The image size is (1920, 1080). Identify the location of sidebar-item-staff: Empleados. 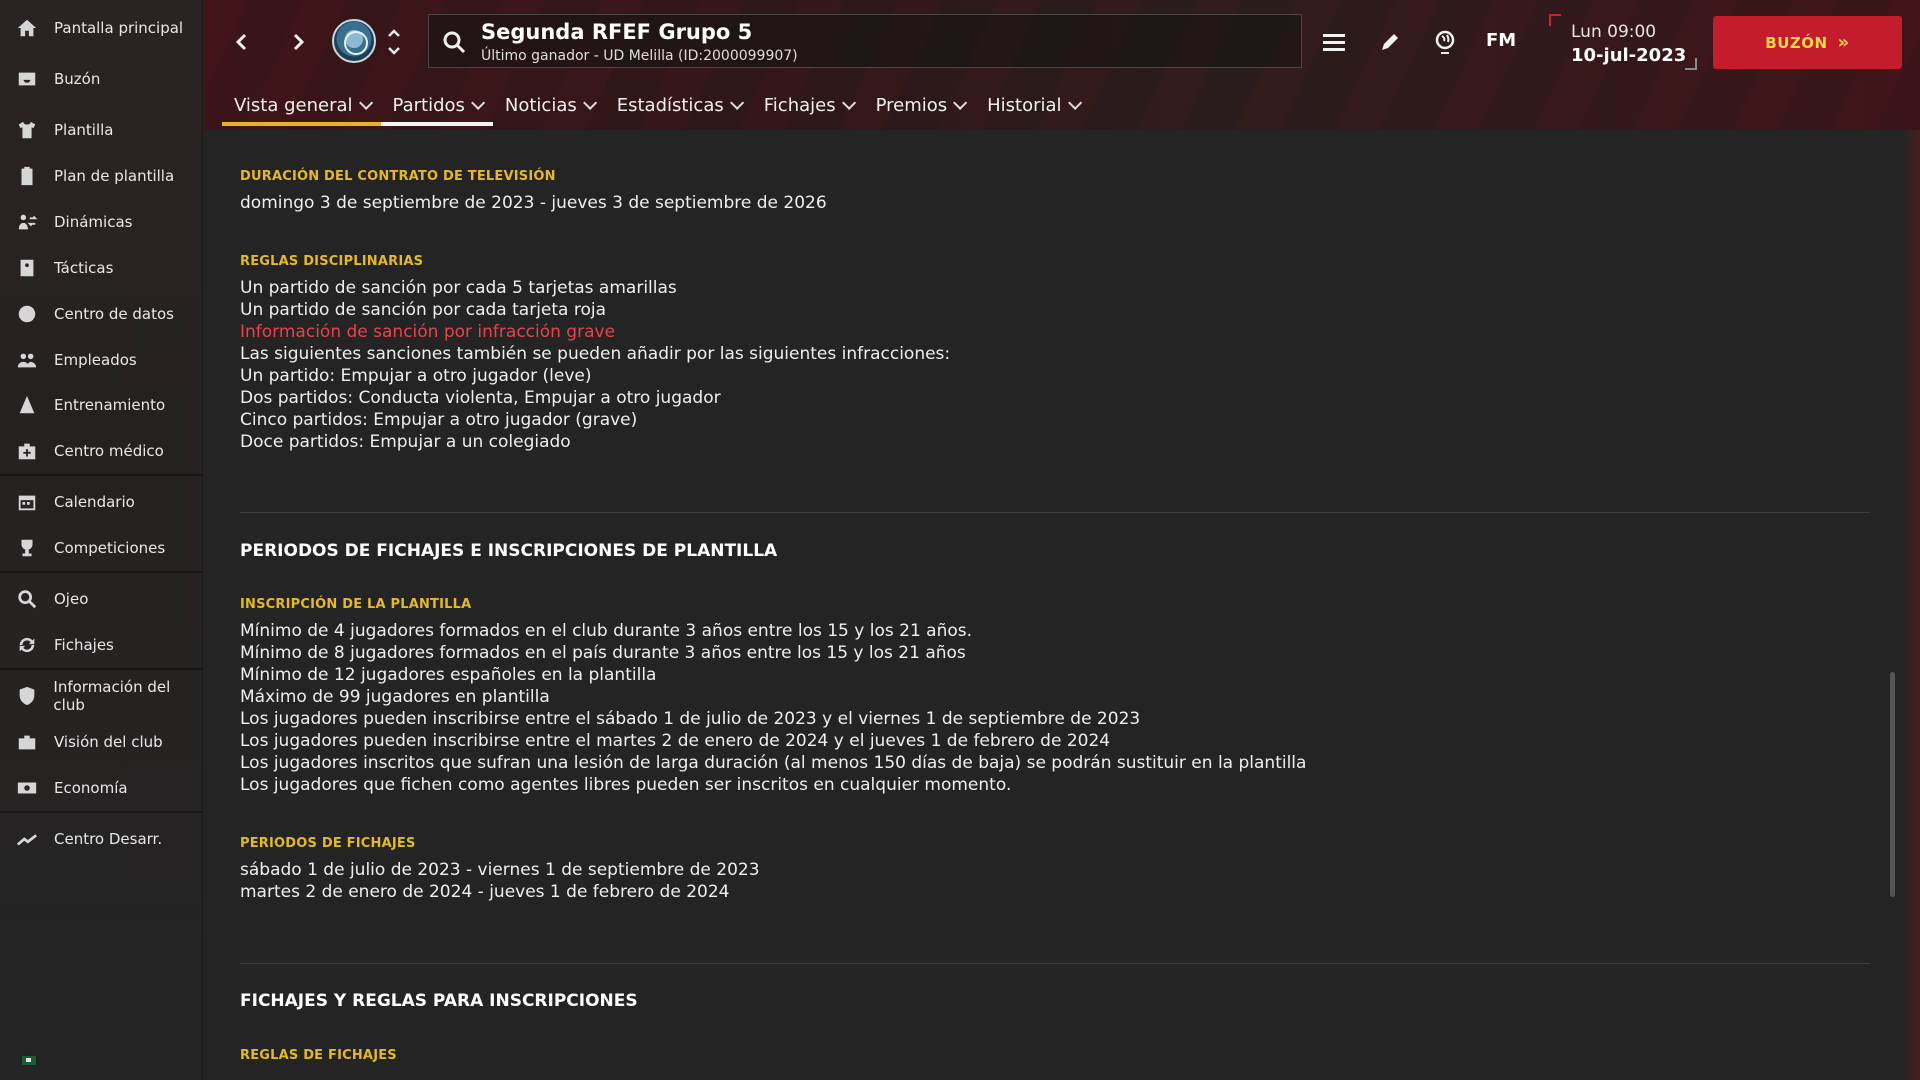
(101, 360).